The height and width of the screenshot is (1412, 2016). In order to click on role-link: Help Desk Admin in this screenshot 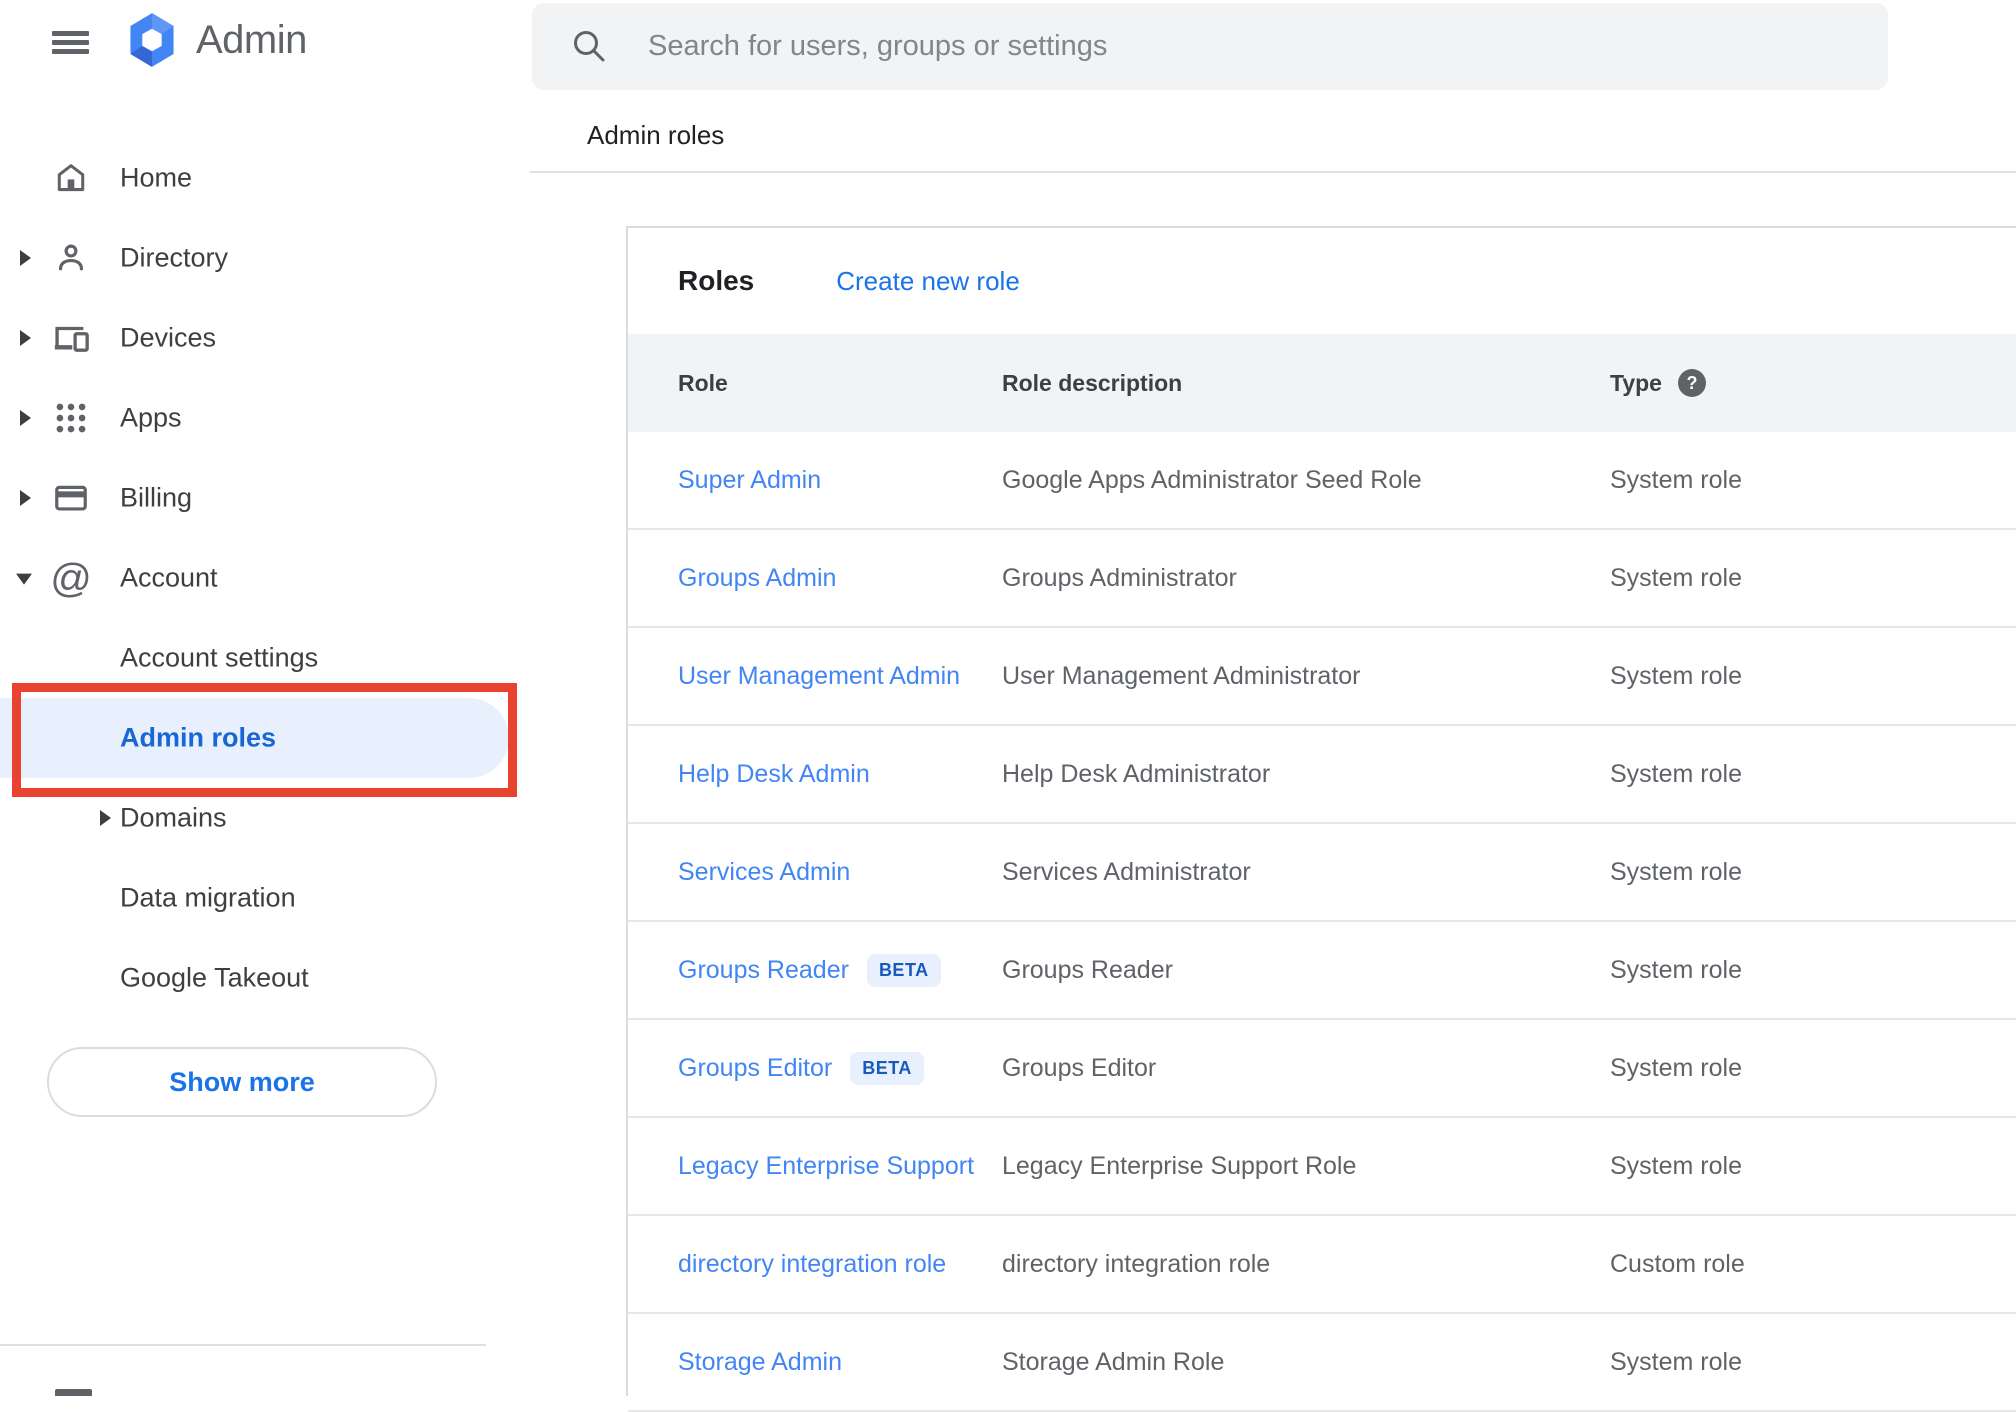, I will do `click(774, 774)`.